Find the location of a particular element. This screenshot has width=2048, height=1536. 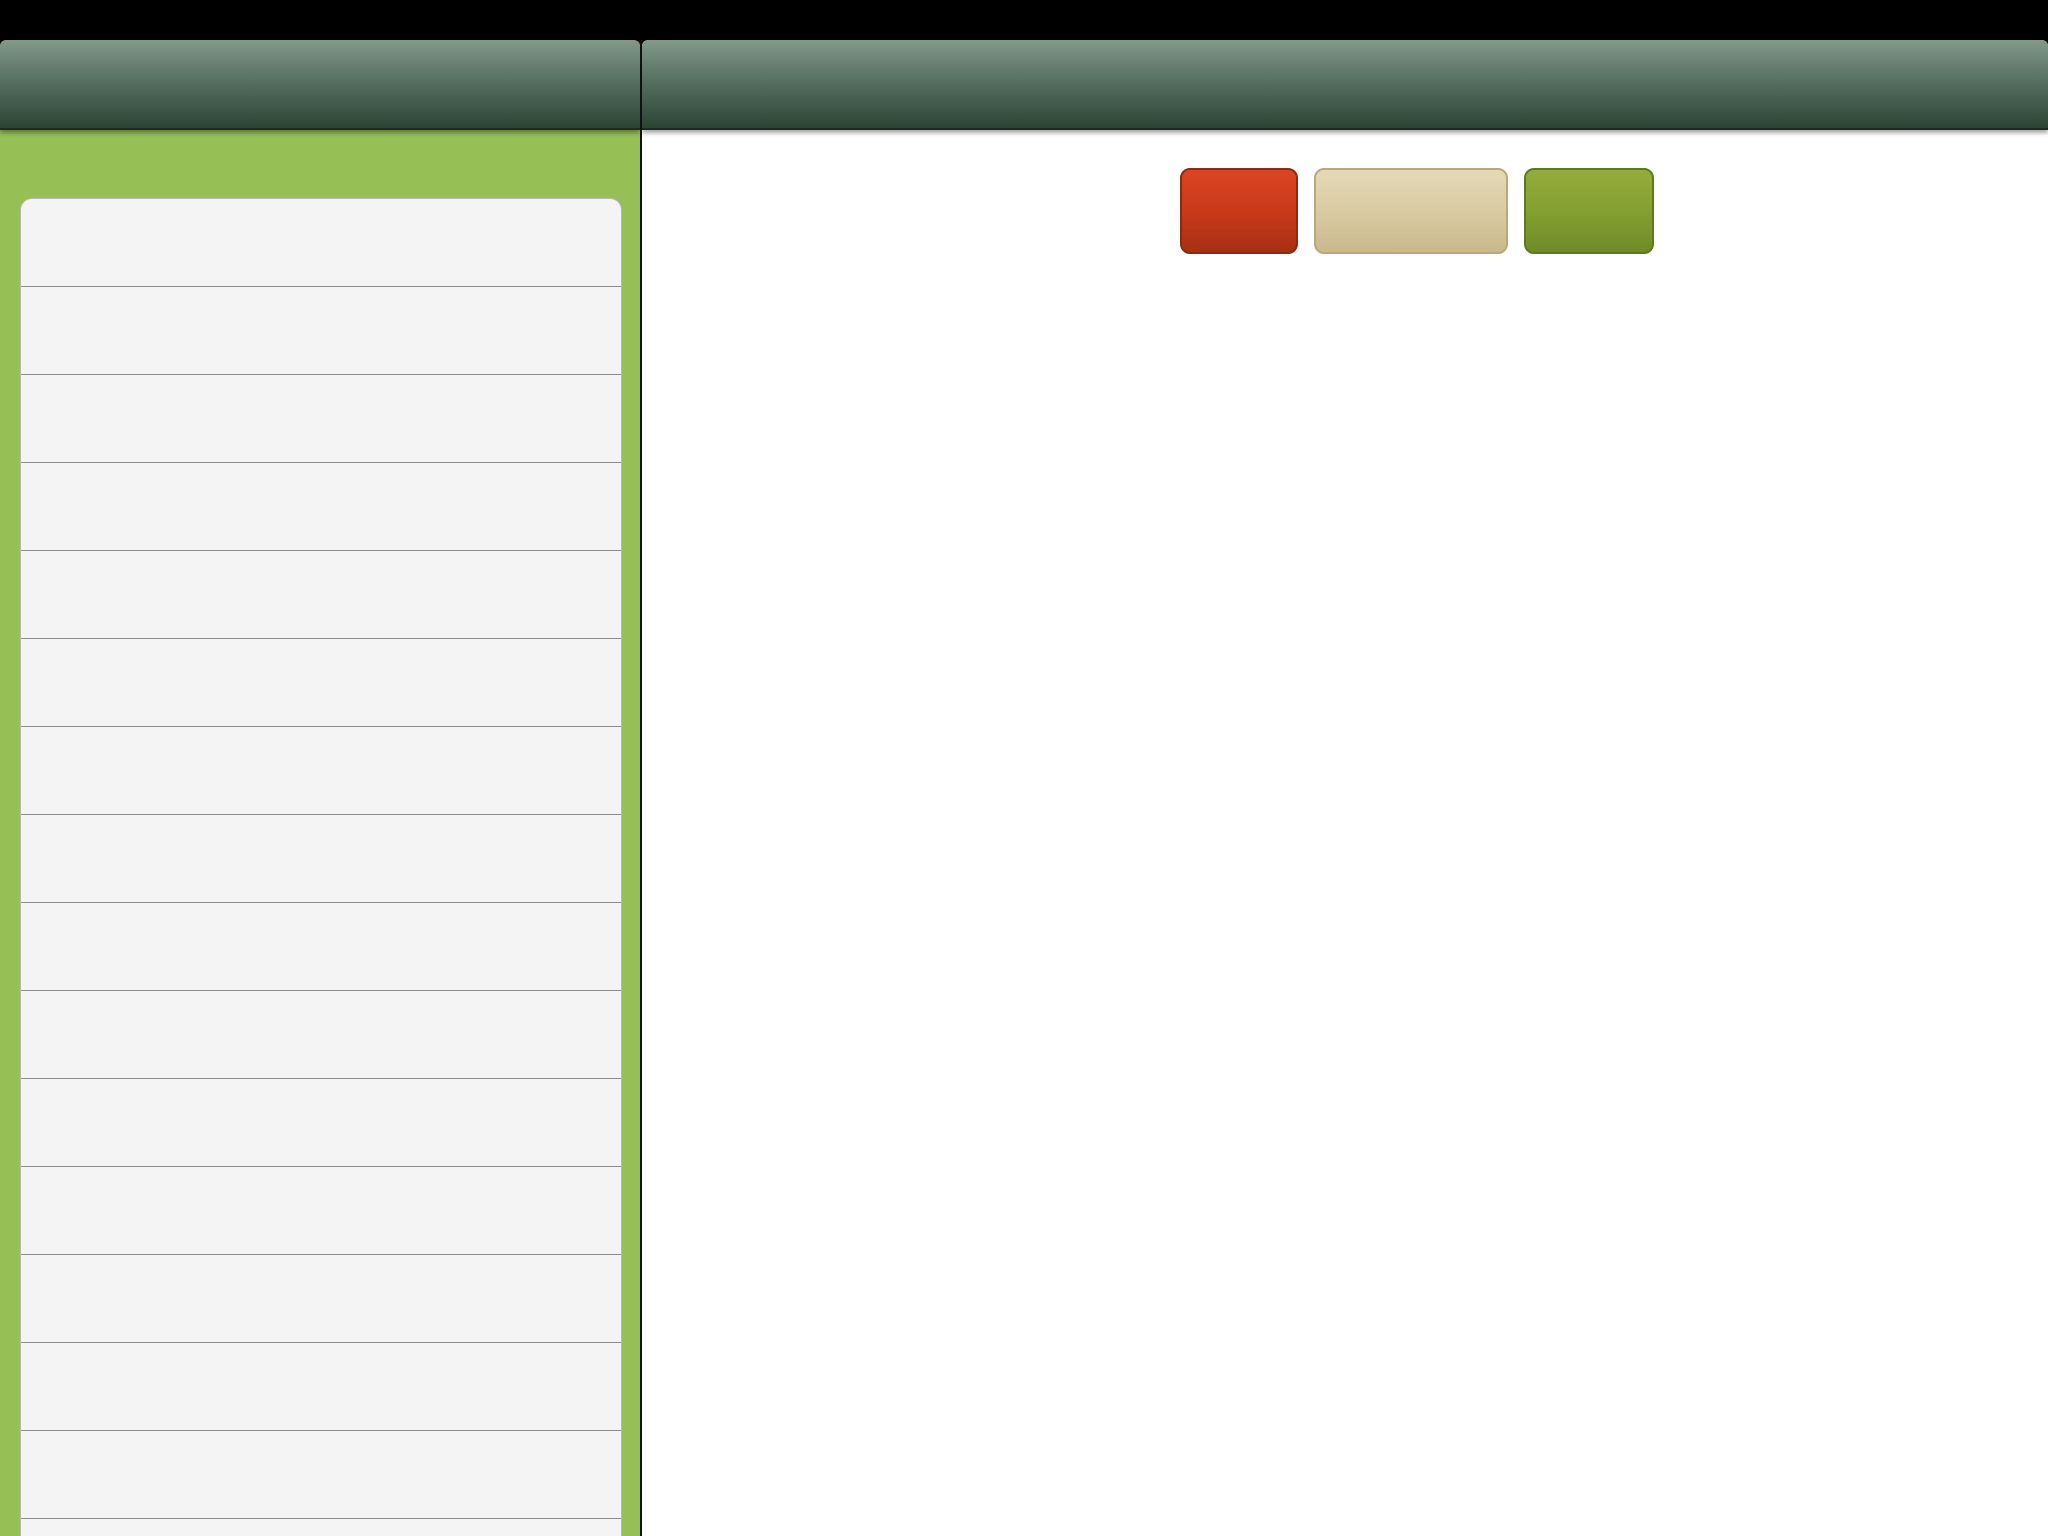

detail-navigation-bar is located at coordinates (1345, 85).